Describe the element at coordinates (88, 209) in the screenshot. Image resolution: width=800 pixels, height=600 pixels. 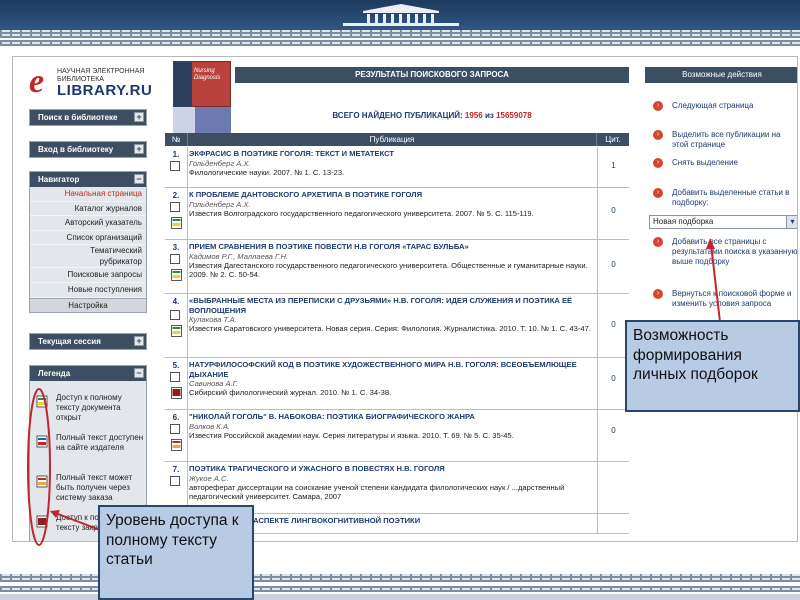
I see `nav-journal-catalog: Каталог журналов` at that location.